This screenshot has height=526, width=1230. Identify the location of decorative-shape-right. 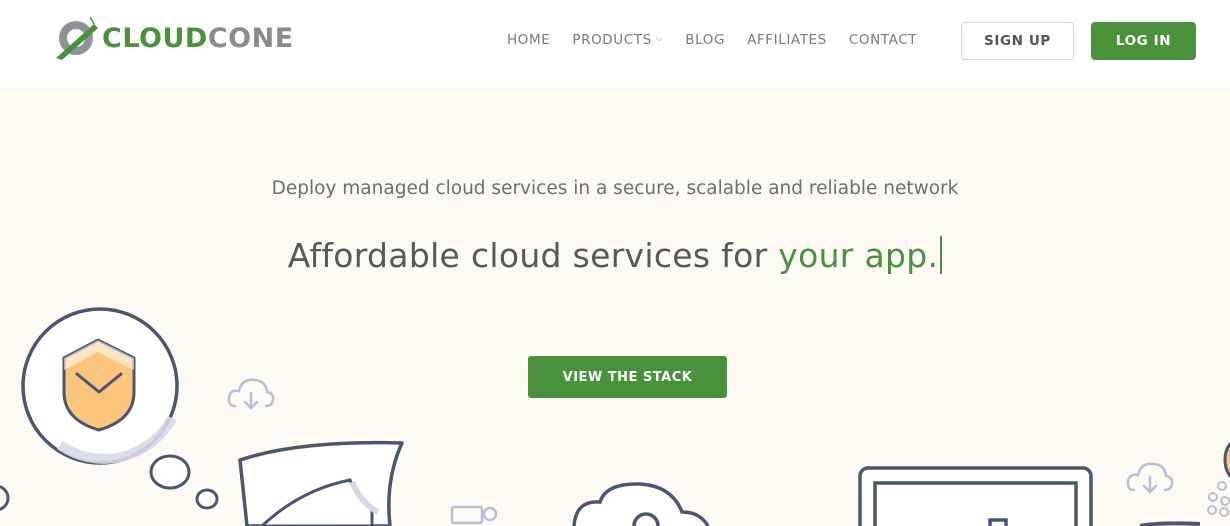
(1226, 460).